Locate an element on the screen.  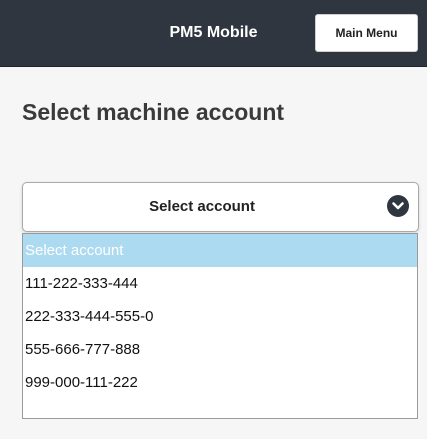
option-account: 555-666-777-888 is located at coordinates (220, 349).